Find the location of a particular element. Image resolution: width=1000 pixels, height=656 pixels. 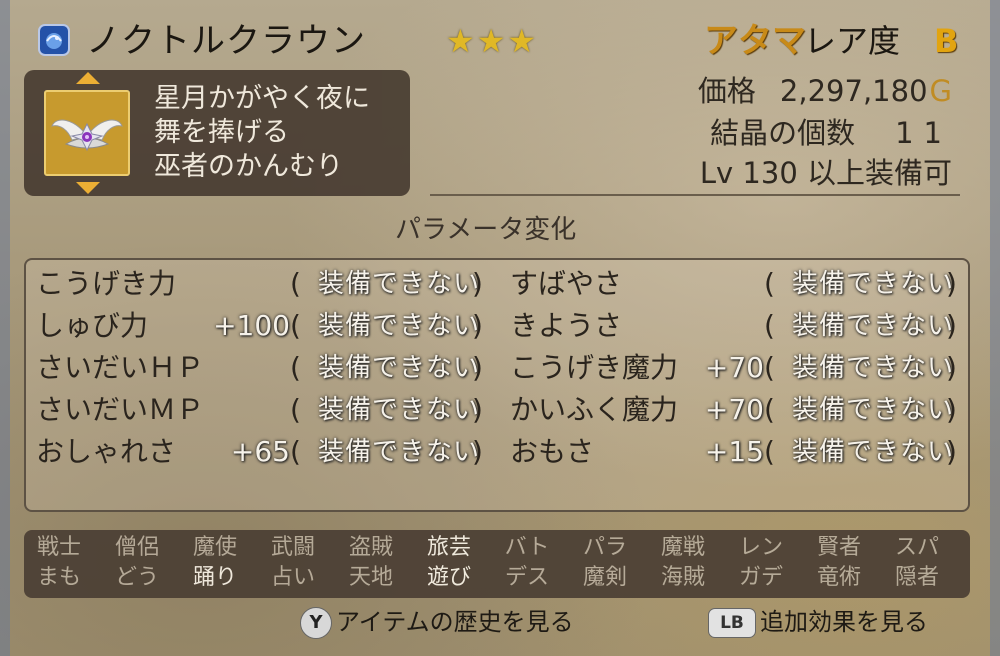

job-superstar: スパ is located at coordinates (916, 547).